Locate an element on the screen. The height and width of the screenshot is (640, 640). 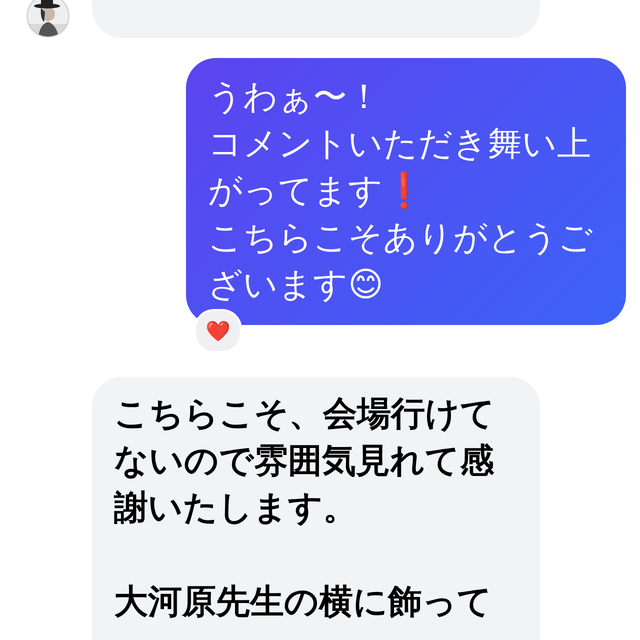
message-text: コメントいただき舞い上がってます❗ is located at coordinates (400, 168).